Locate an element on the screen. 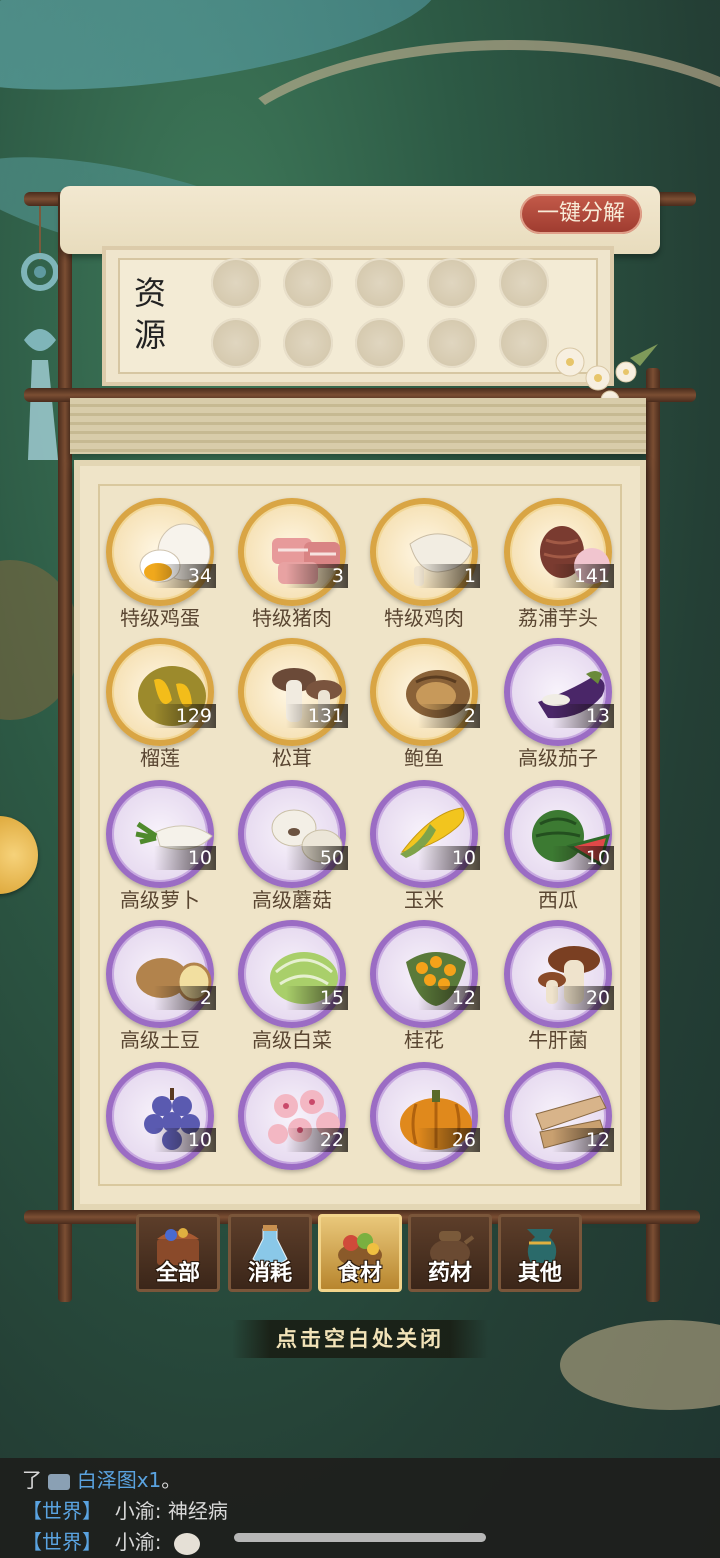  item-count: 1 is located at coordinates (449, 576).